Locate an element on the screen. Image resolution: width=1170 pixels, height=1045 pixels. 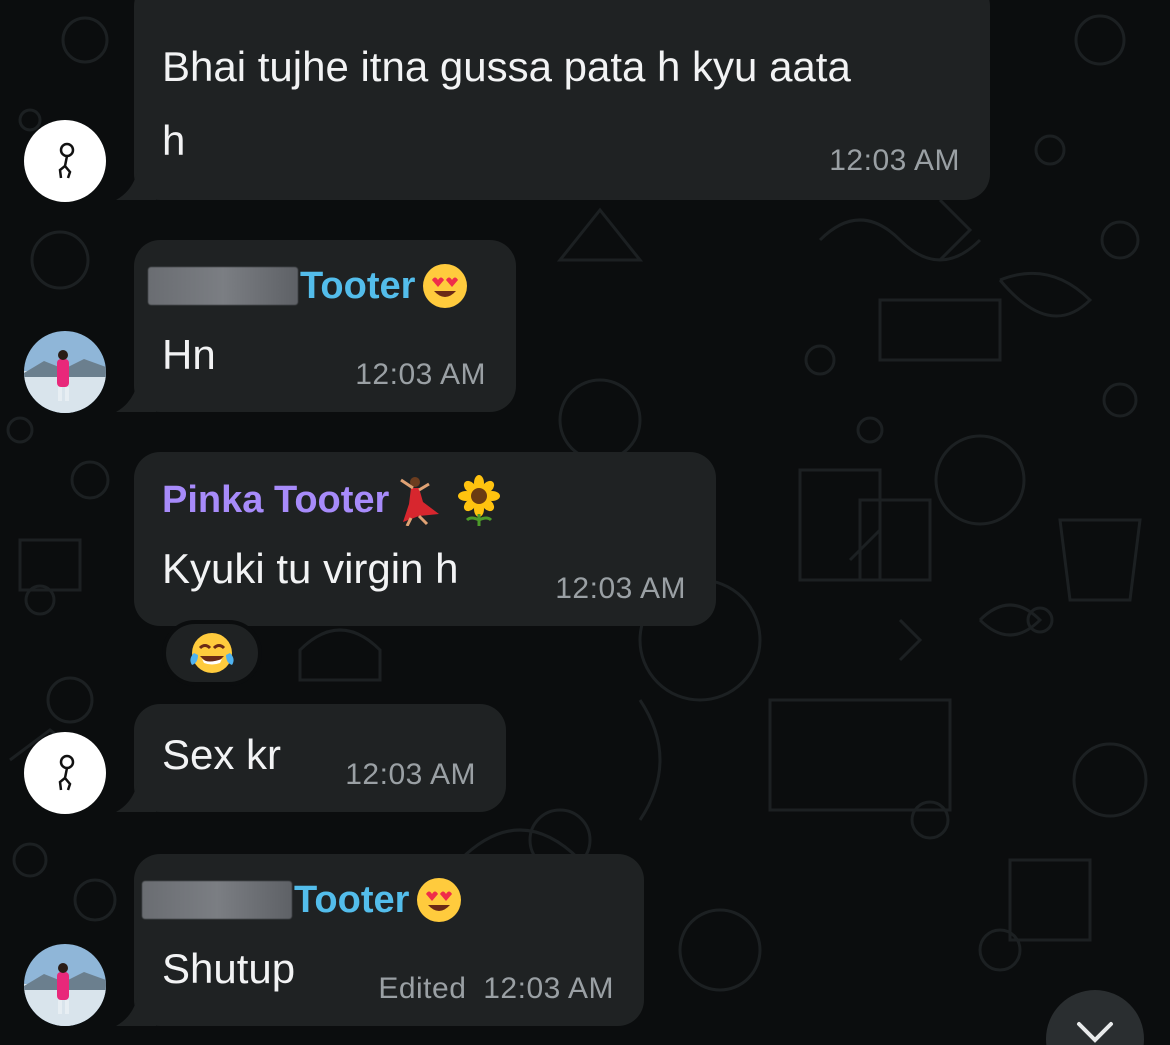
message-timestamp: Edited 12:03 AM is located at coordinates (496, 989).